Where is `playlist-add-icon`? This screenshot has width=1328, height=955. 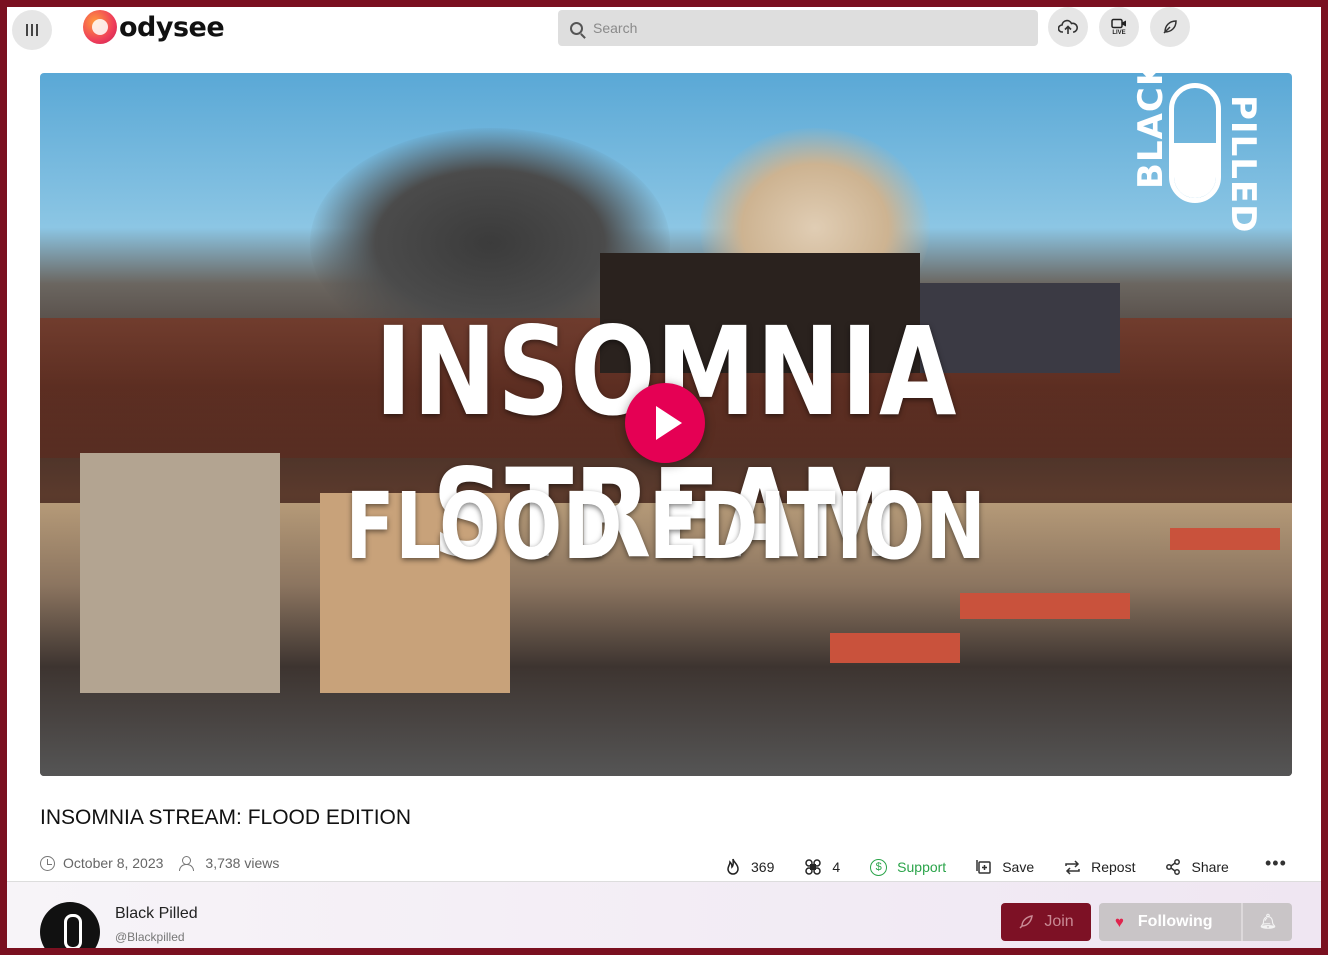 playlist-add-icon is located at coordinates (983, 867).